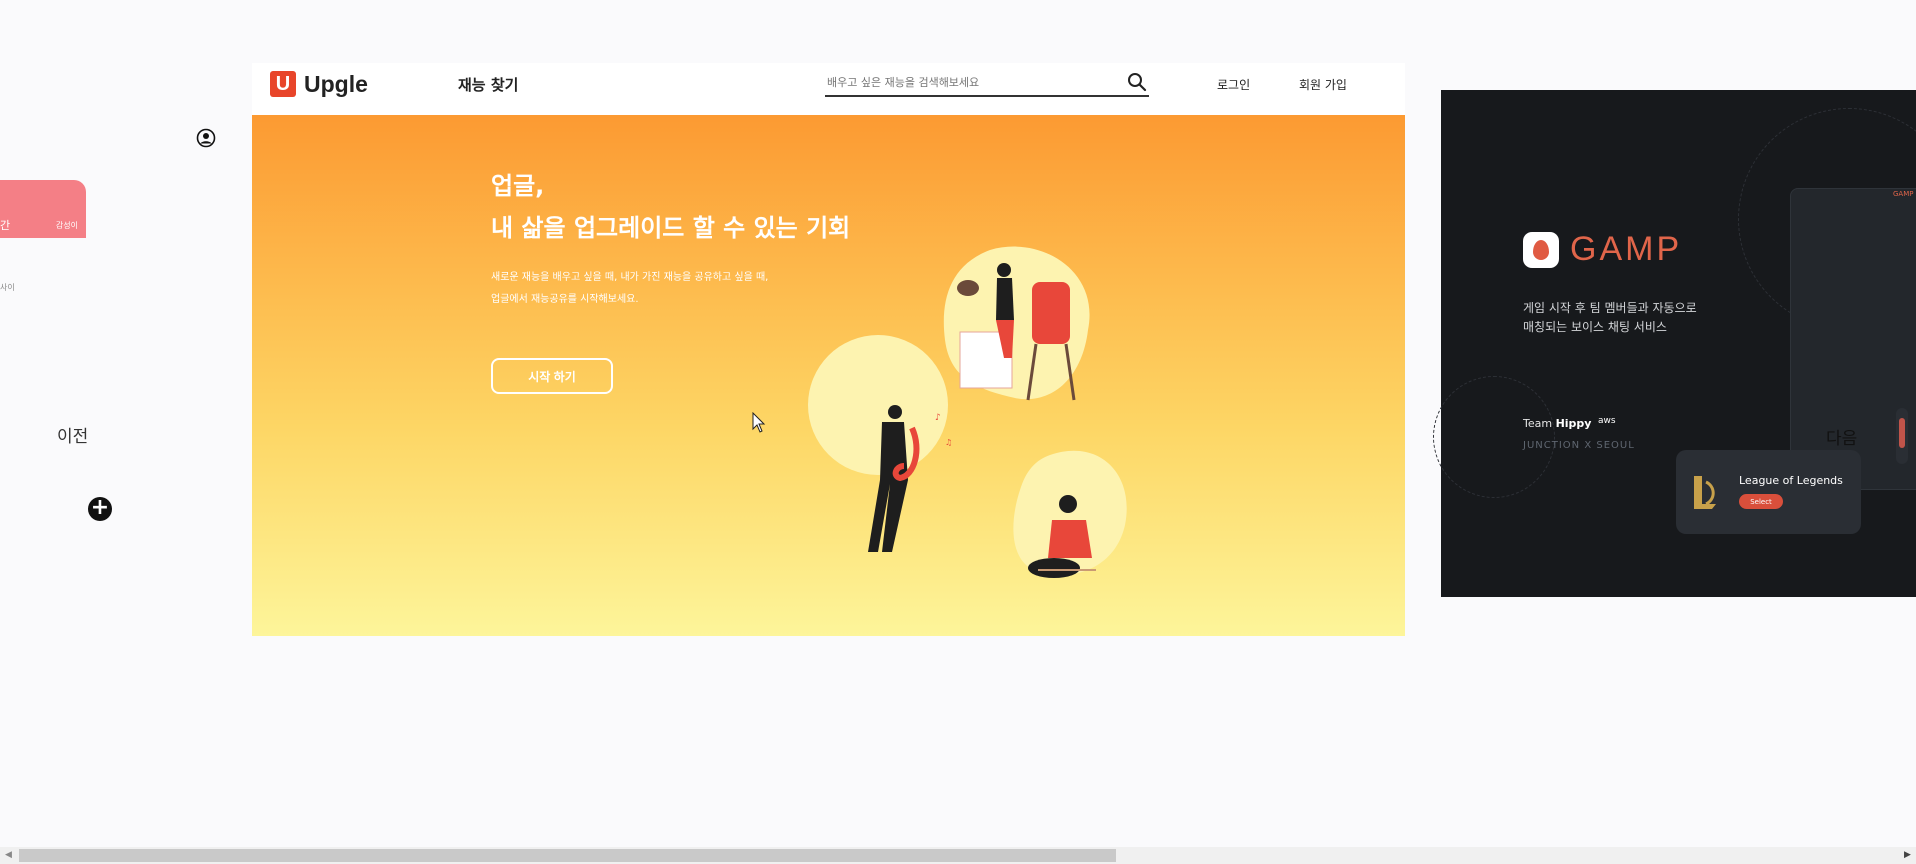  I want to click on select-button: Select, so click(1761, 501).